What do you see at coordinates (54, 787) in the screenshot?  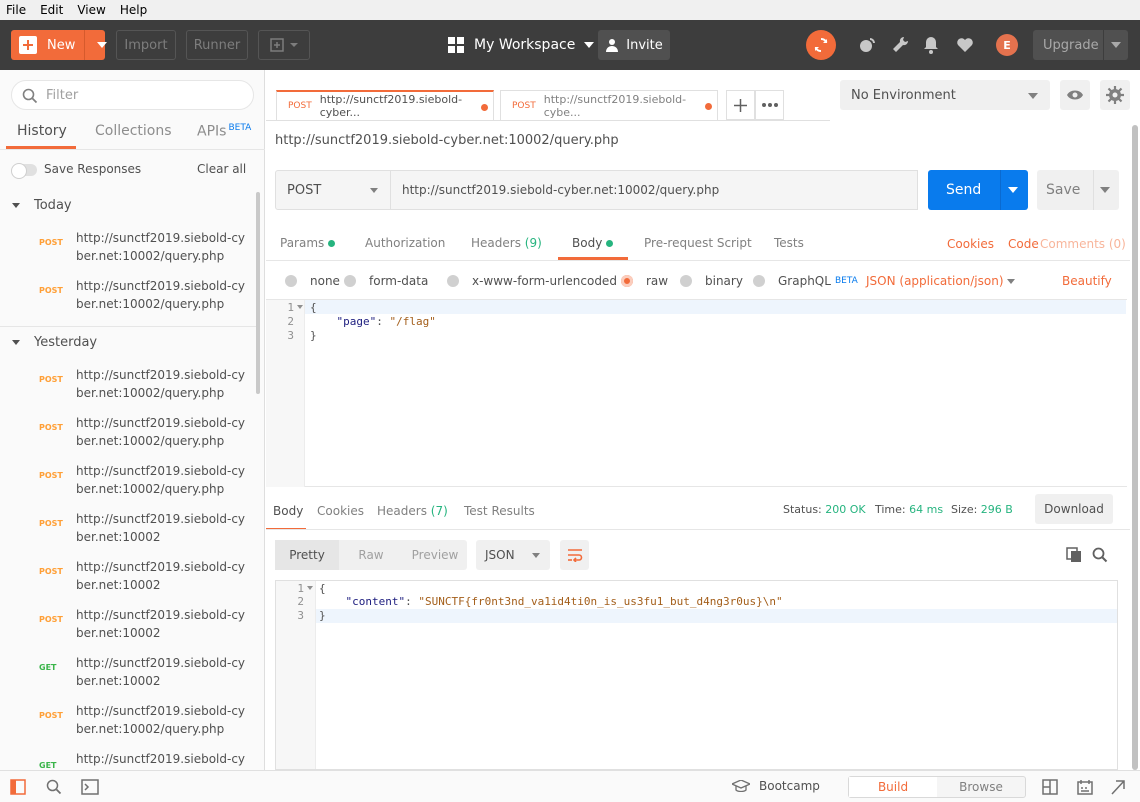 I see `find-icon` at bounding box center [54, 787].